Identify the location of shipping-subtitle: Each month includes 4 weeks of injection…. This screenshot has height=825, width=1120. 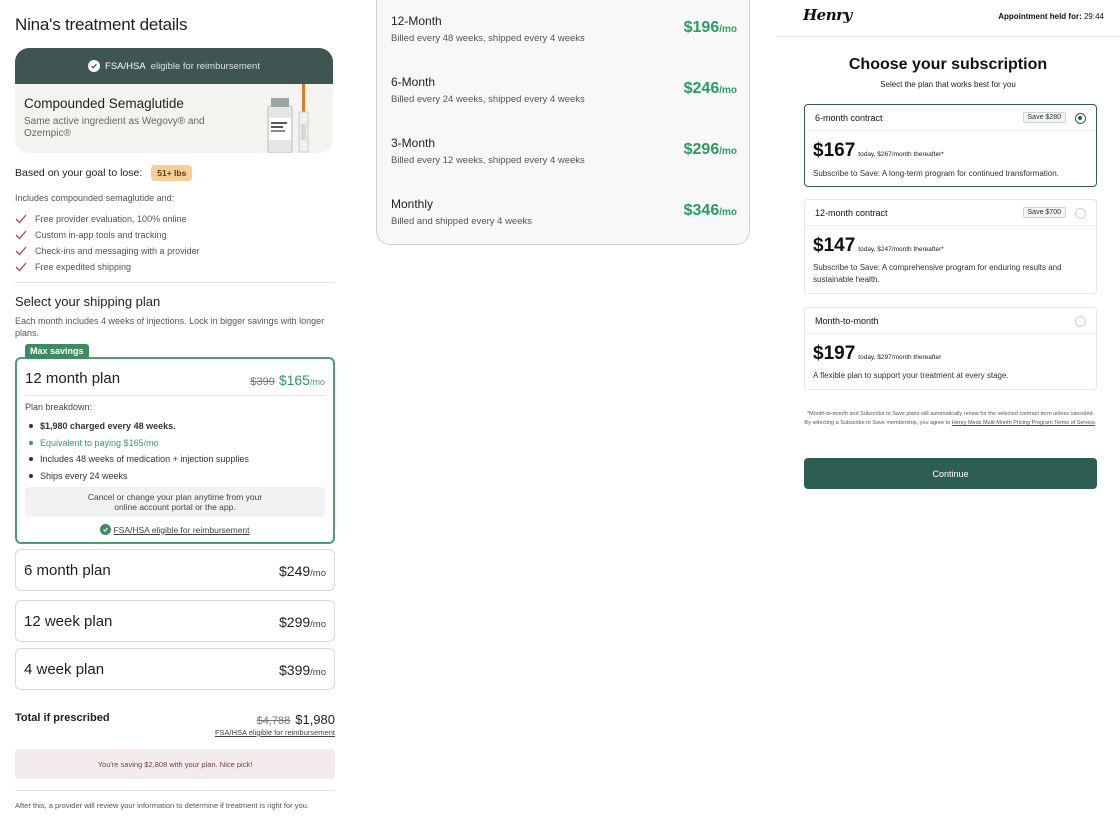
(170, 327).